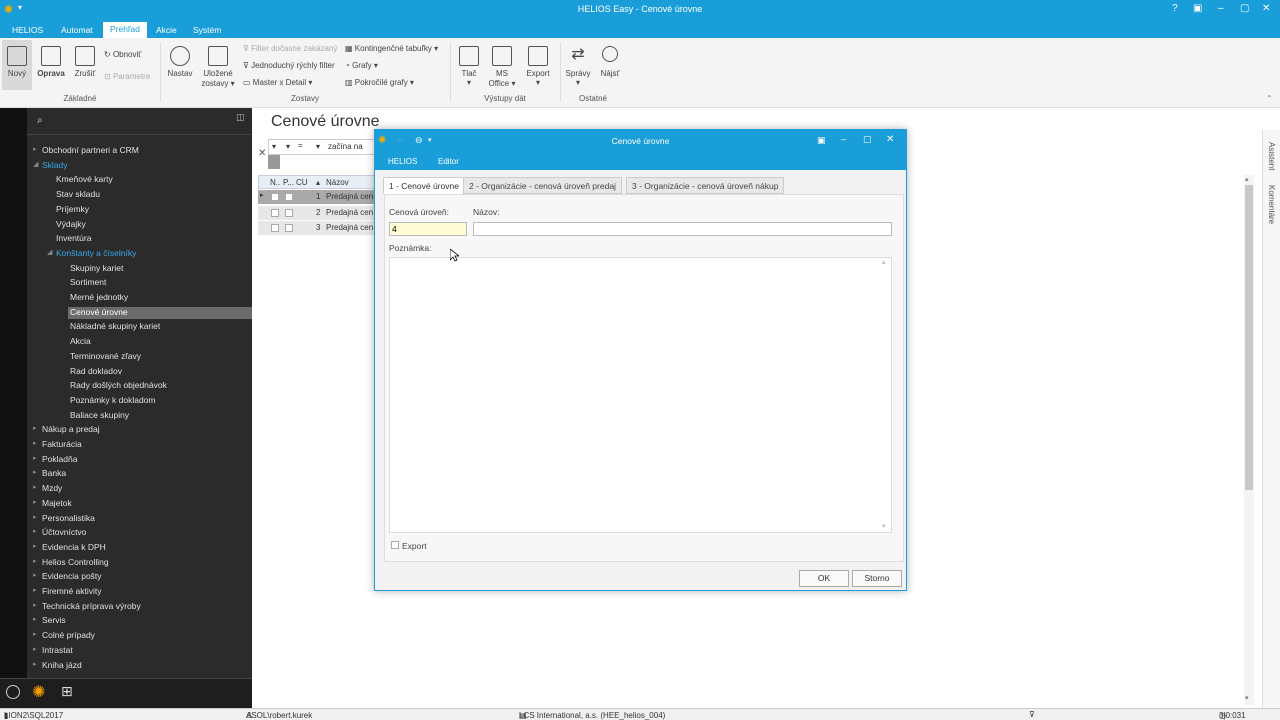 Image resolution: width=1280 pixels, height=720 pixels. What do you see at coordinates (67, 591) in the screenshot?
I see `sidebar-item: ▸ Firemné aktivity` at bounding box center [67, 591].